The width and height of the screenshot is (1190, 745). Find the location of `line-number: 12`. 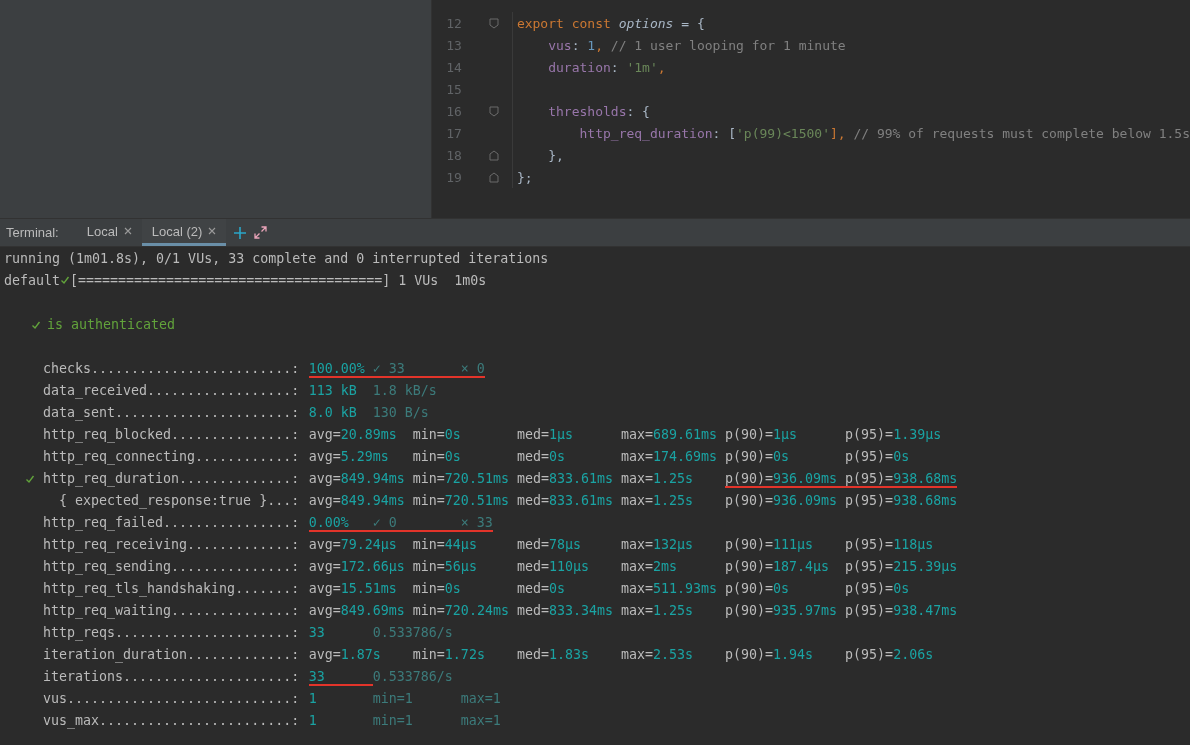

line-number: 12 is located at coordinates (453, 23).